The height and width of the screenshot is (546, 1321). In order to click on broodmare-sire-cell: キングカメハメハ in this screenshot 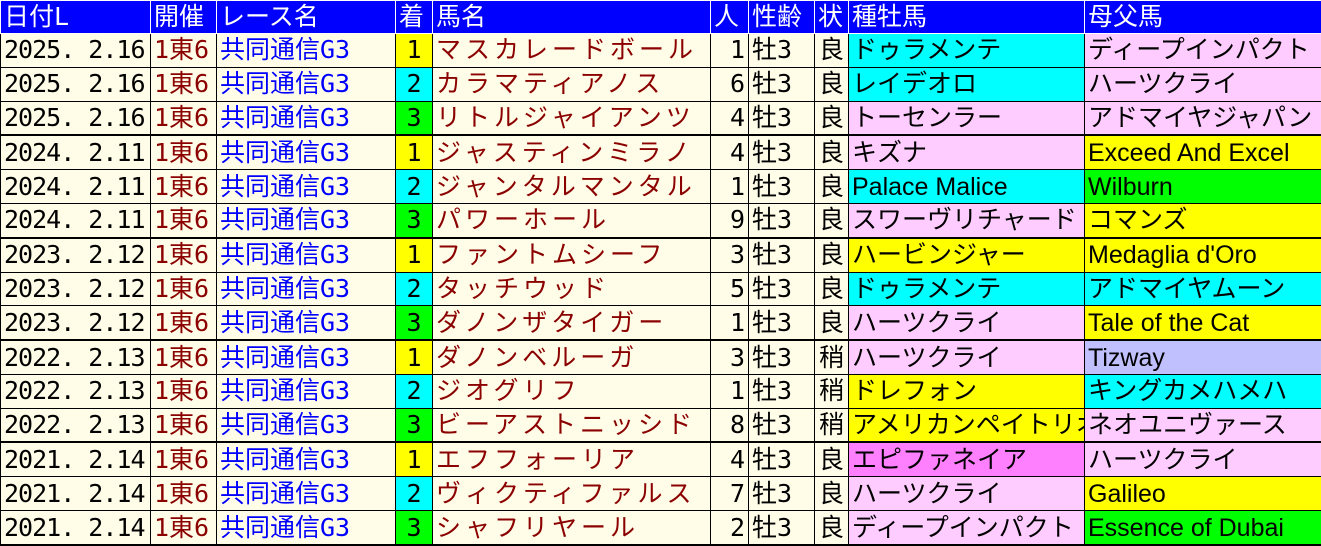, I will do `click(1202, 391)`.